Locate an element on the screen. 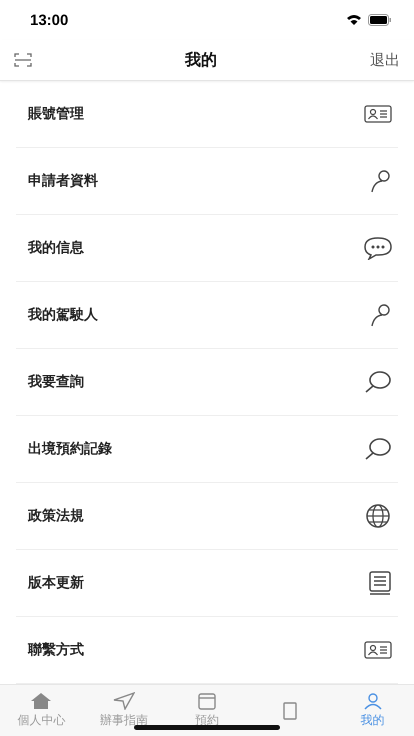 The image size is (414, 736). battery-icon is located at coordinates (380, 20).